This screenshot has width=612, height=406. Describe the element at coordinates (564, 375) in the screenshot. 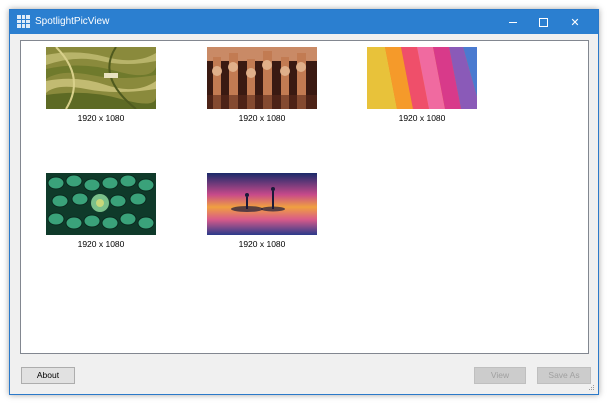

I see `save-as-button: Save As` at that location.